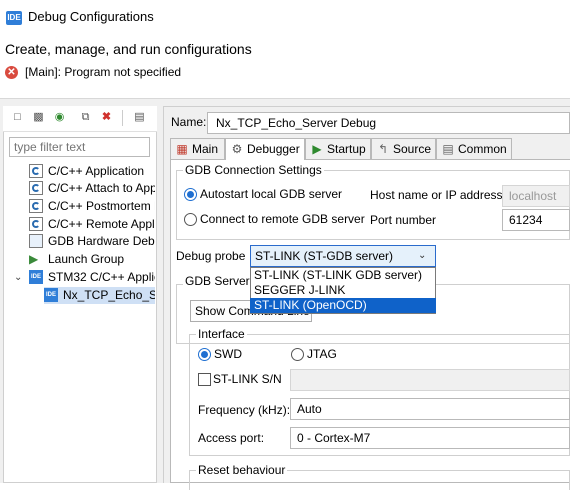 The image size is (570, 490). What do you see at coordinates (36, 205) in the screenshot?
I see `c-postmortem-icon` at bounding box center [36, 205].